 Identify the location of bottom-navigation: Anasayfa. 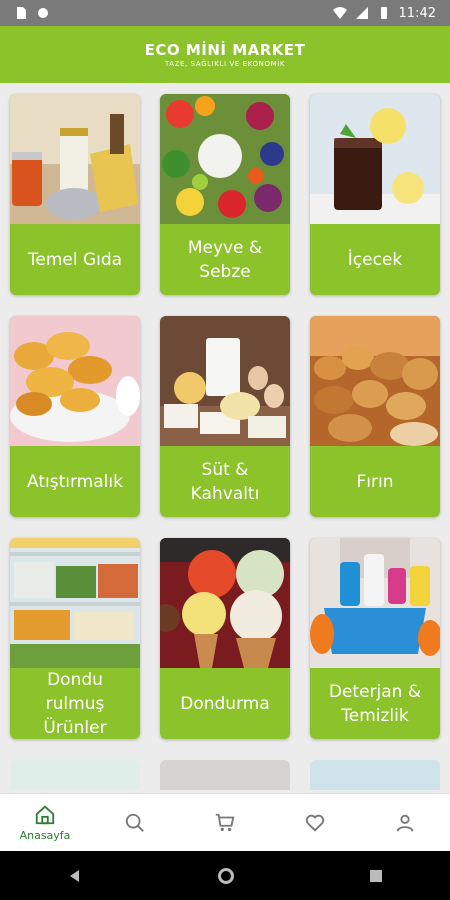
(225, 822).